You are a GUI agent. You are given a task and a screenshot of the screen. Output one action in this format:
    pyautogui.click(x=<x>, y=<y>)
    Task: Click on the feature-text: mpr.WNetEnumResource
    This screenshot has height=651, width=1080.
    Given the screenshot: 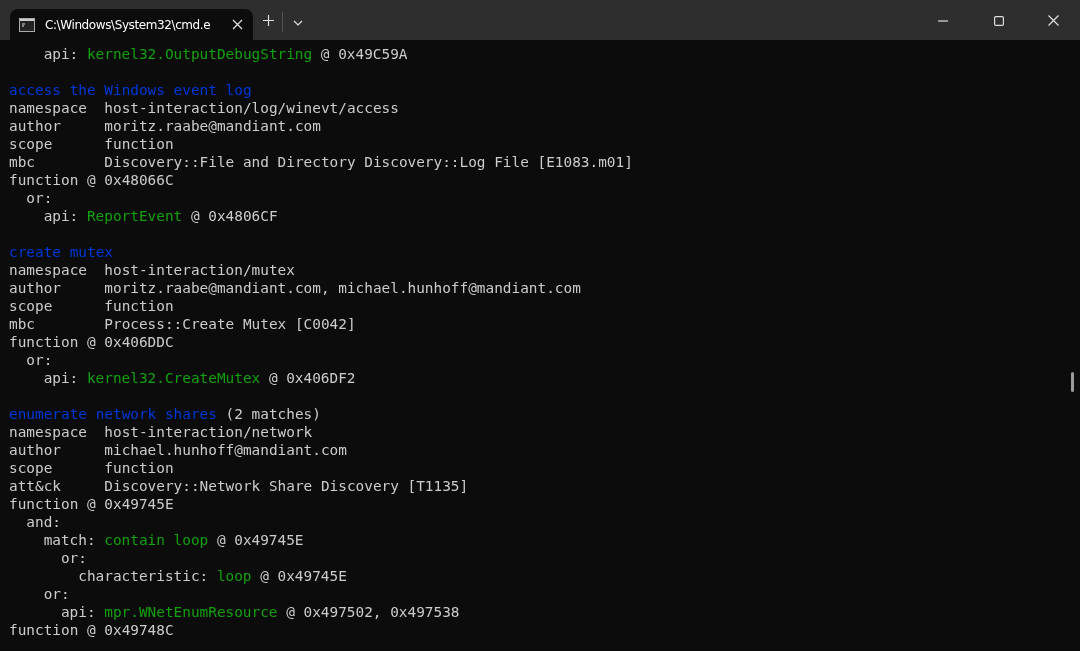 What is the action you would take?
    pyautogui.click(x=191, y=612)
    